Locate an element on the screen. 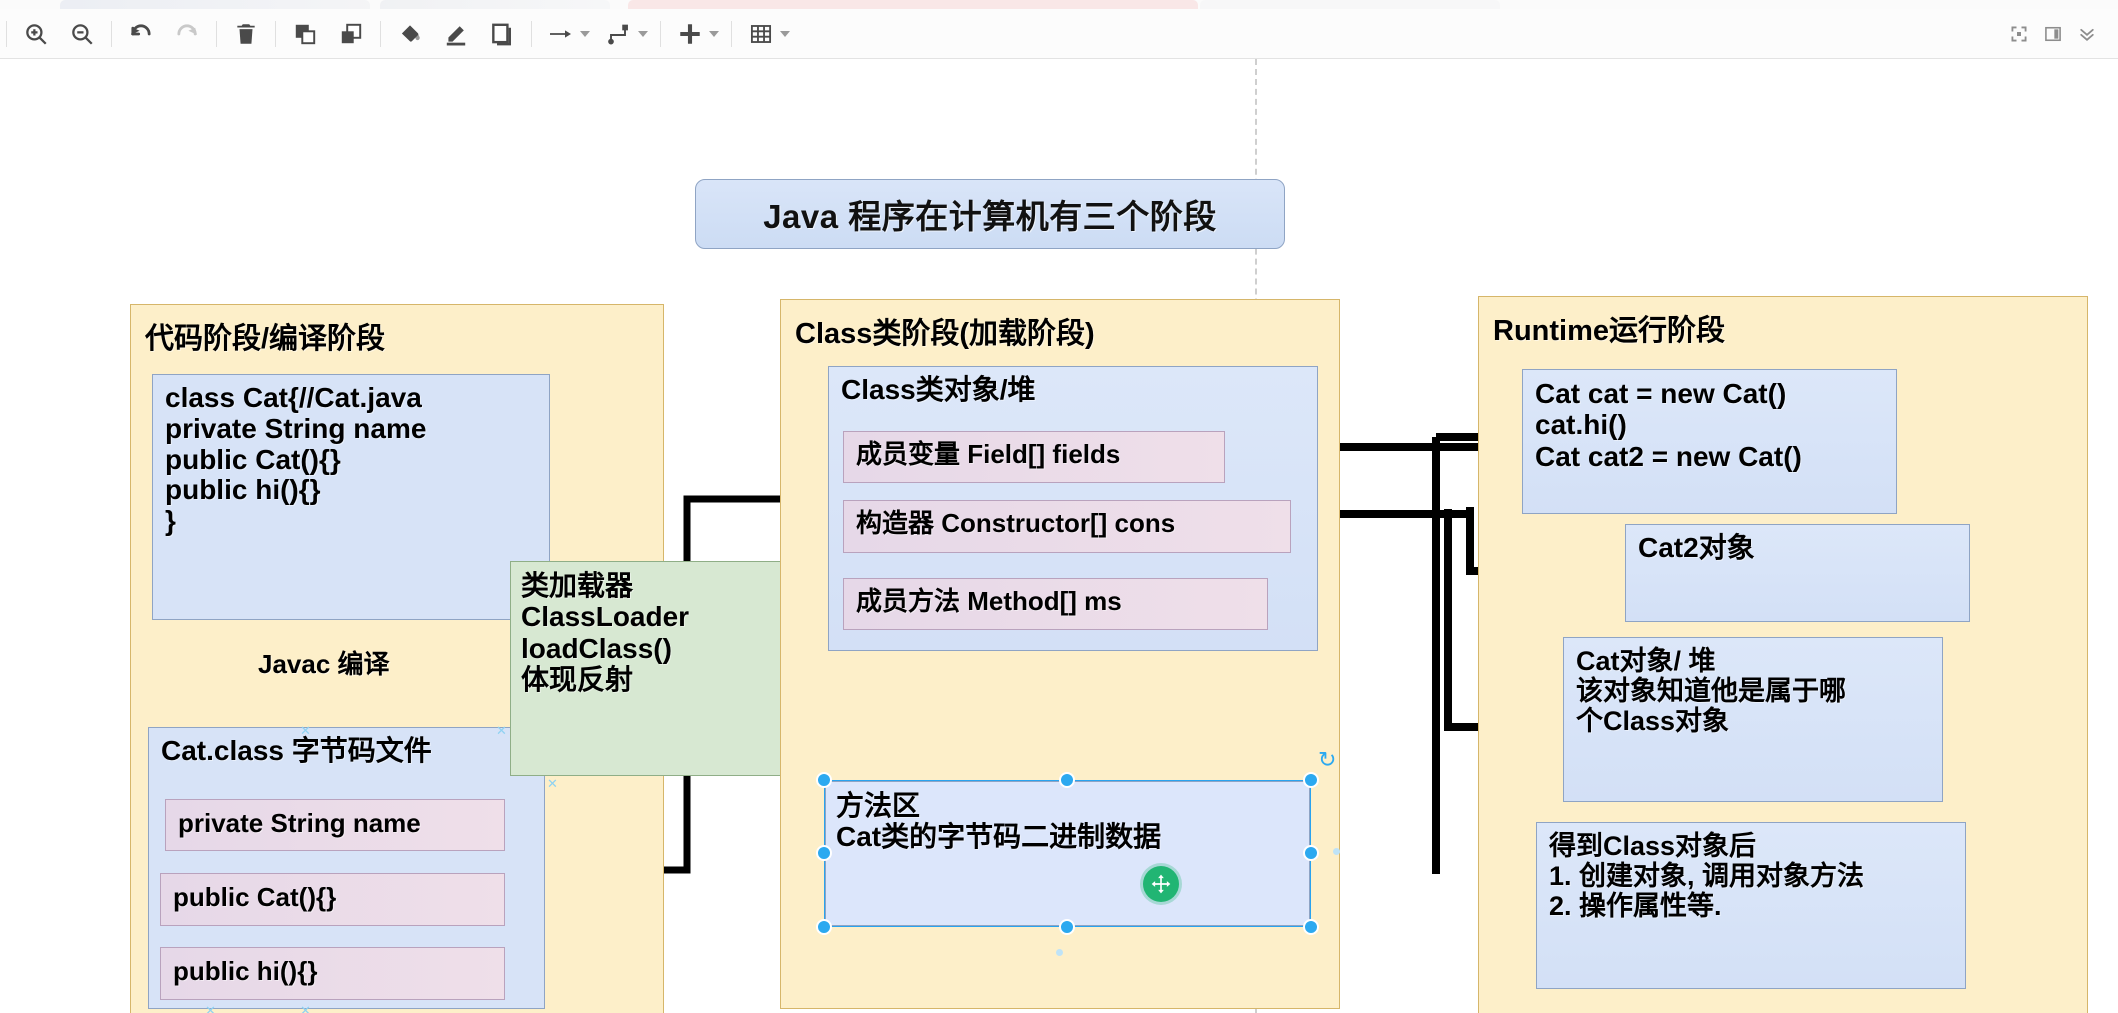 This screenshot has width=2118, height=1013. class-object-member-label: 构造器 Constructor[] cons is located at coordinates (1016, 523).